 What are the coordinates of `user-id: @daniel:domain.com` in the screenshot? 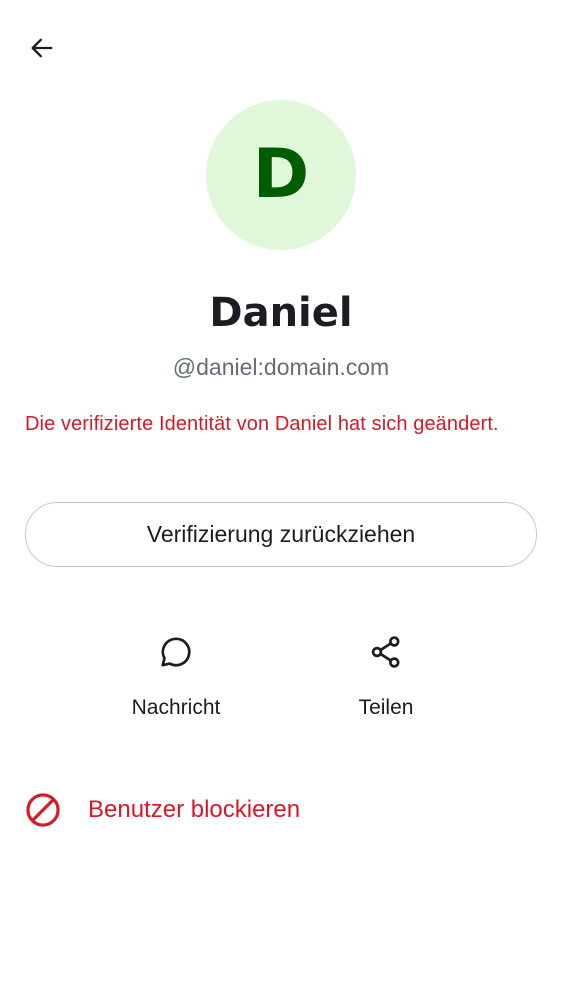 It's located at (281, 367).